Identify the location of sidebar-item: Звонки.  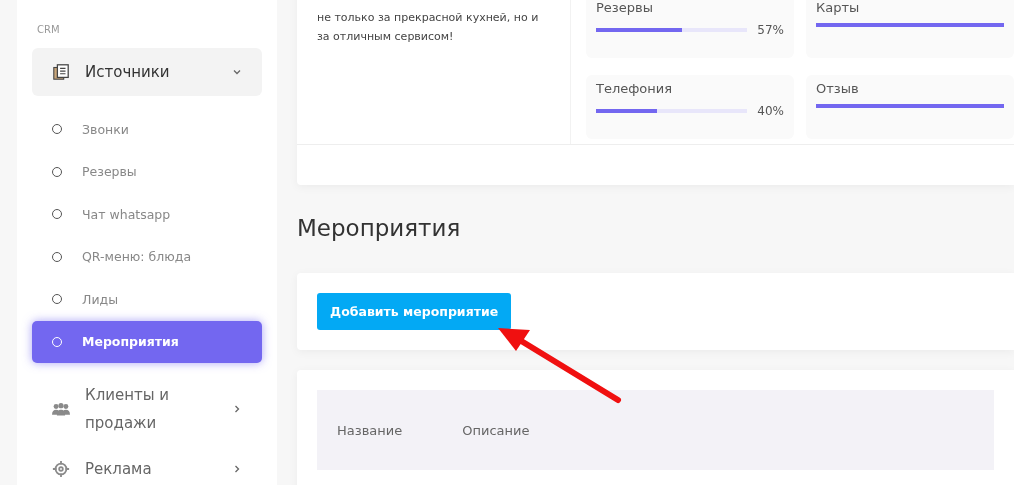
(147, 129).